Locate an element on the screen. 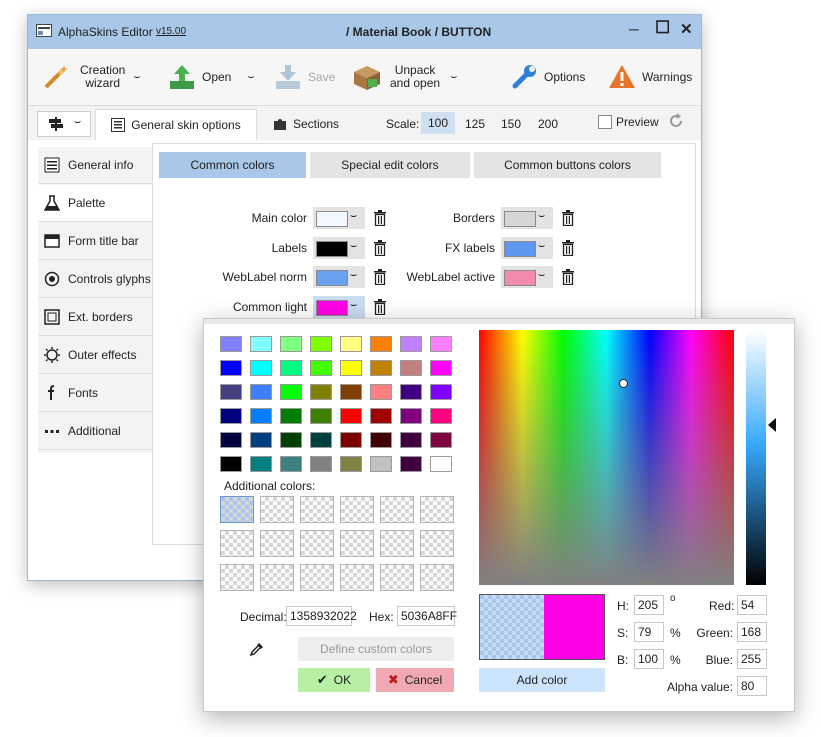 The width and height of the screenshot is (821, 737). refresh-icon is located at coordinates (676, 121).